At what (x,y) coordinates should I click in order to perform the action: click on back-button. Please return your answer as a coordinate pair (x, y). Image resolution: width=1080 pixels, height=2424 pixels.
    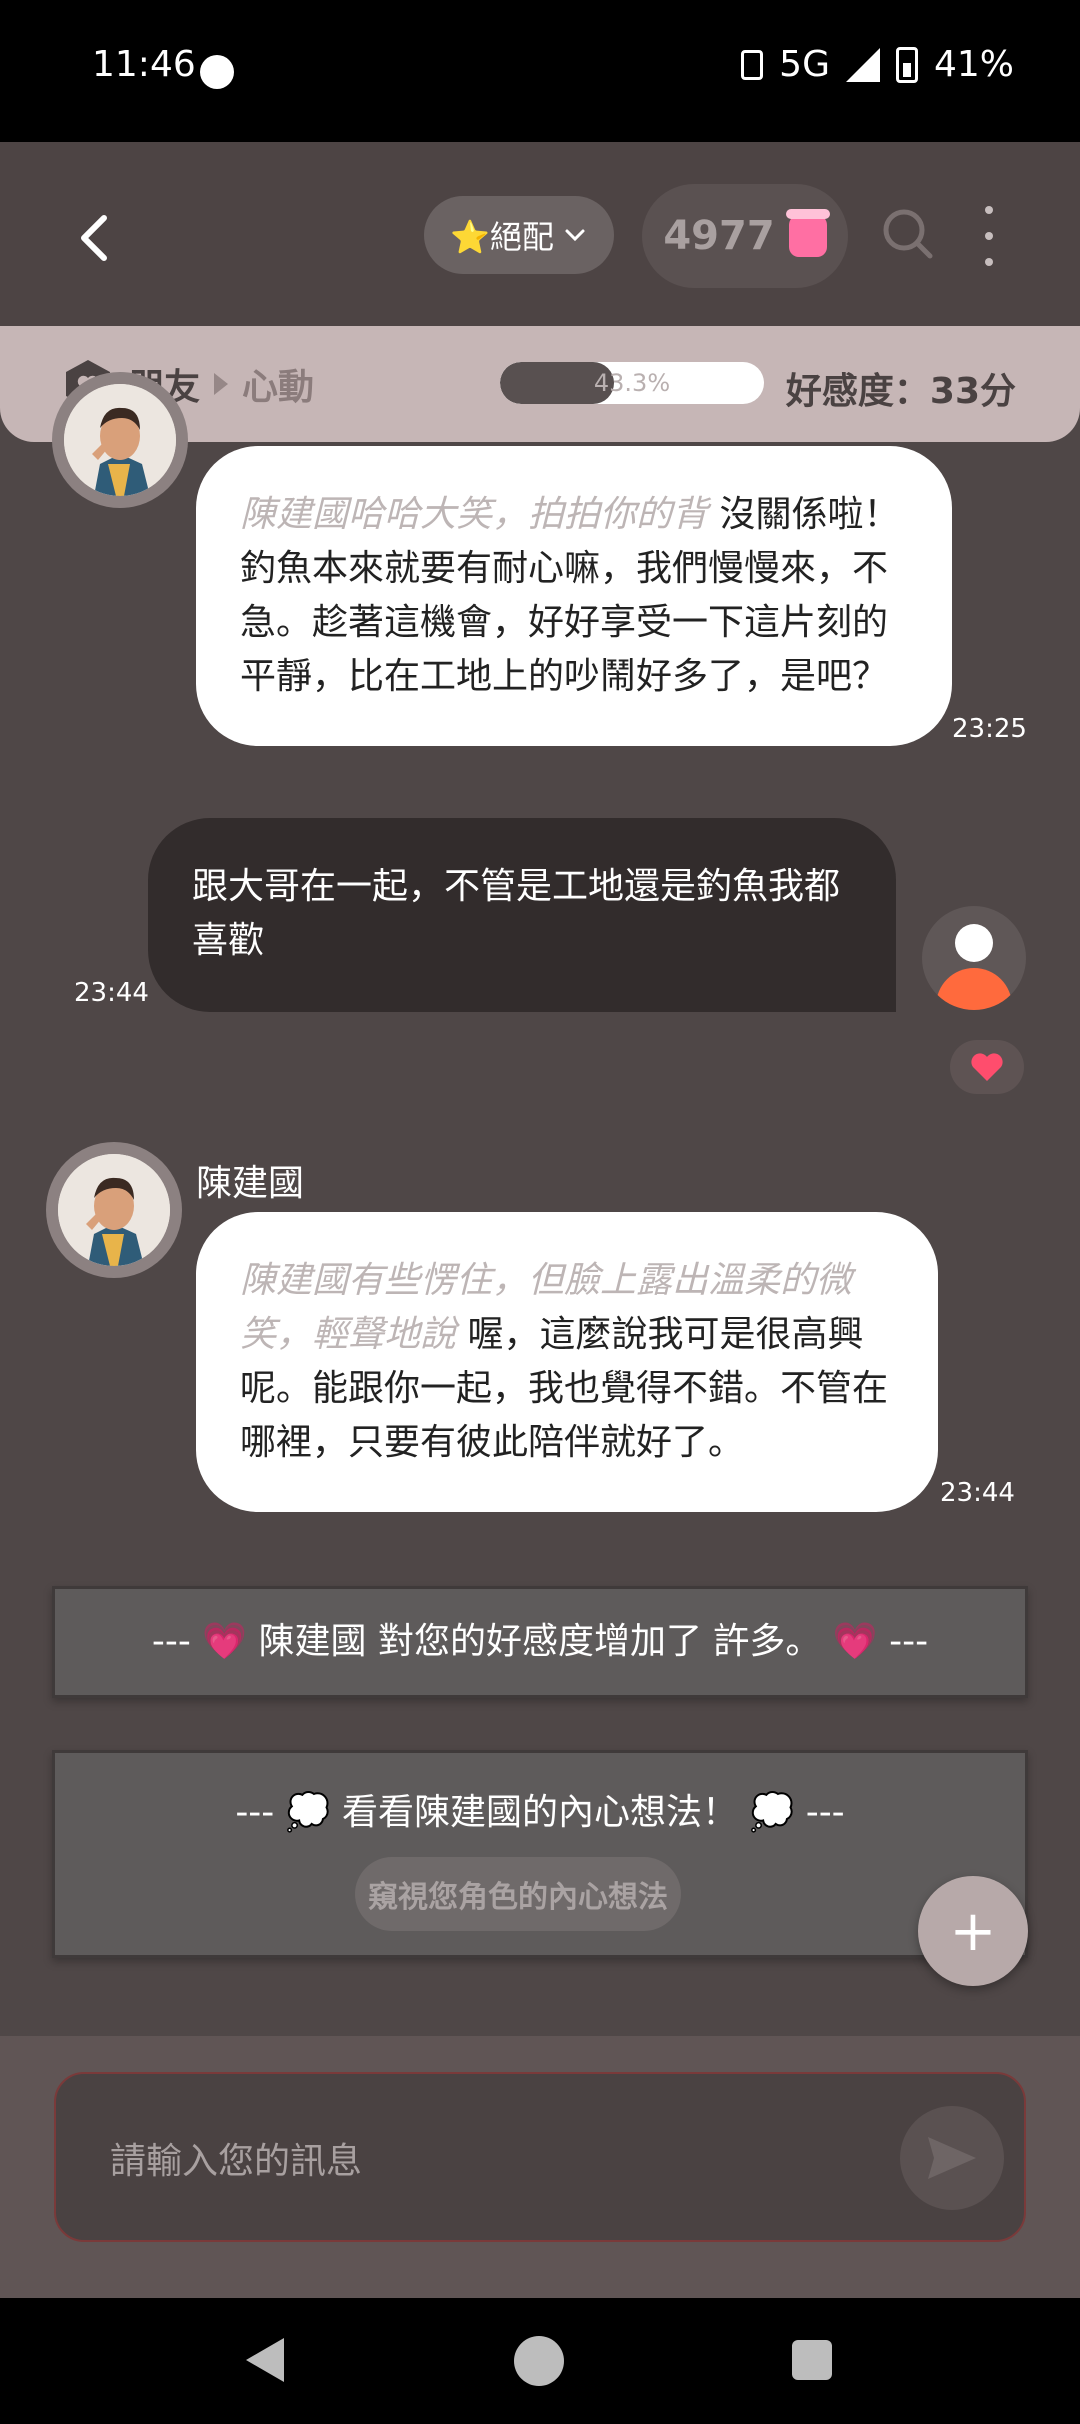
    Looking at the image, I should click on (94, 238).